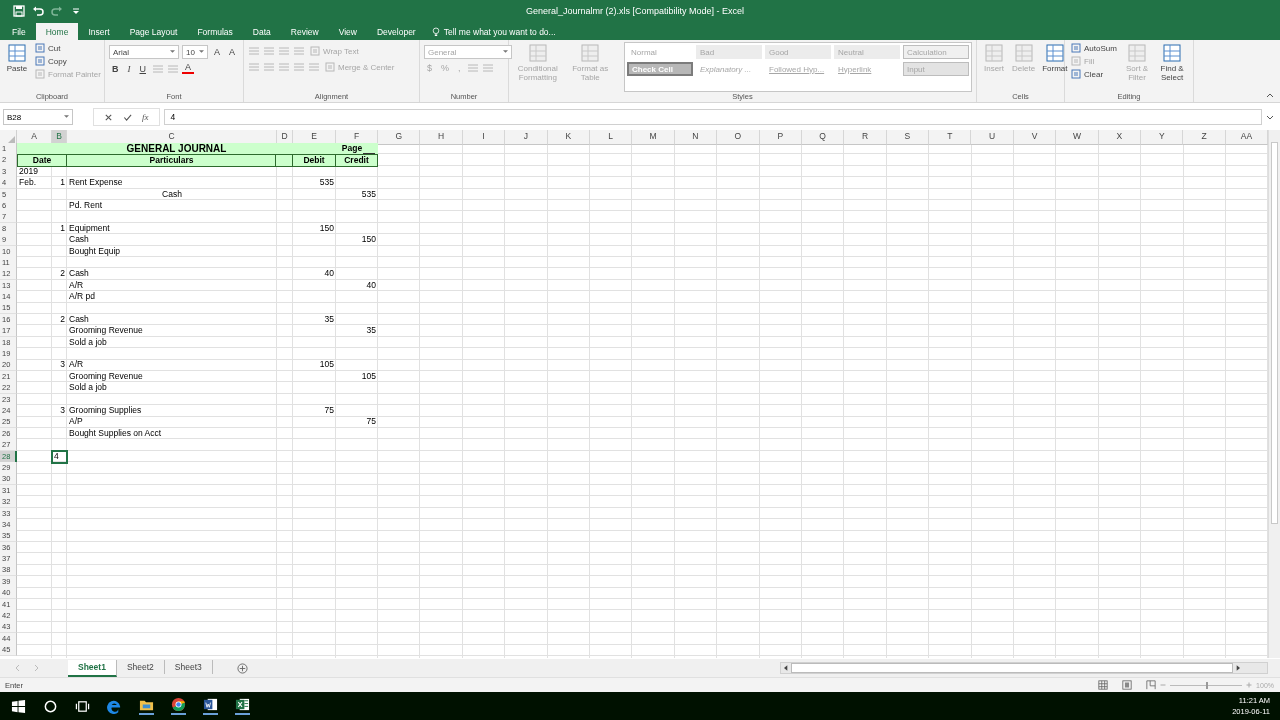 This screenshot has width=1280, height=720. Describe the element at coordinates (115, 68) in the screenshot. I see `bold-button: B` at that location.